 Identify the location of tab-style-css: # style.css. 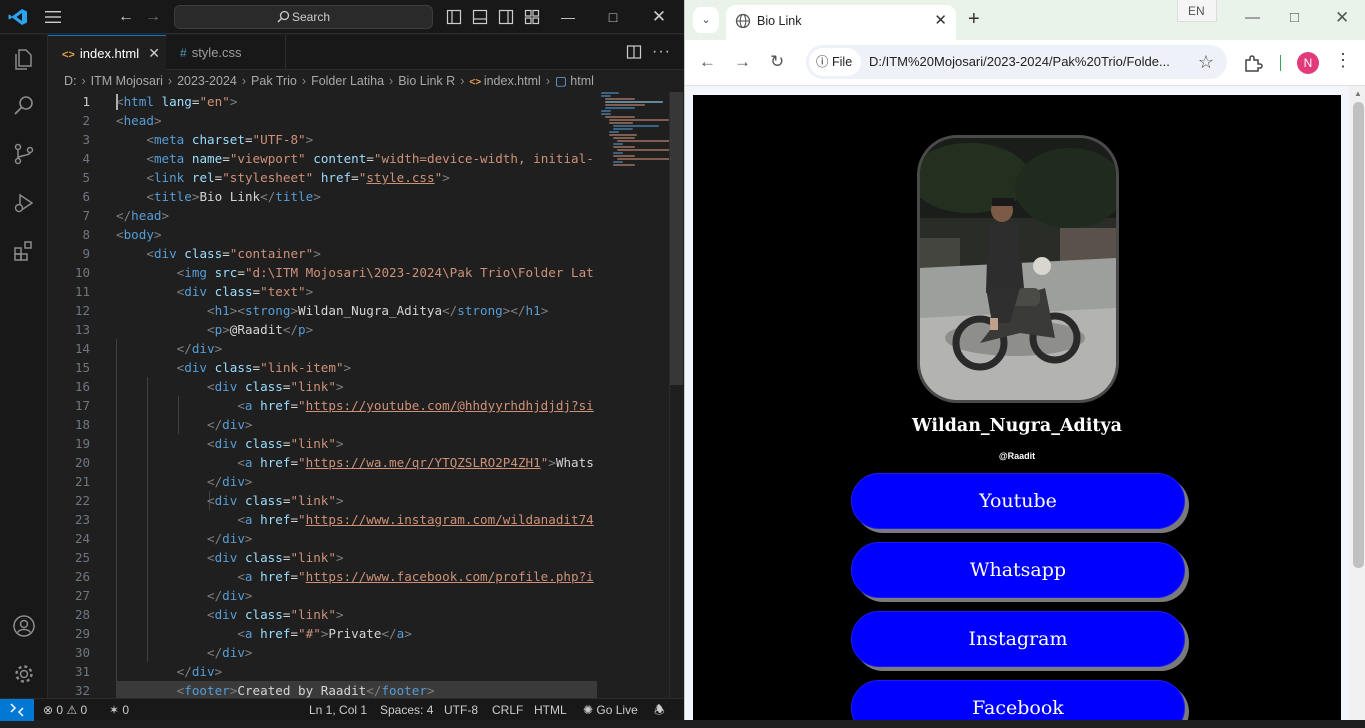
(226, 52).